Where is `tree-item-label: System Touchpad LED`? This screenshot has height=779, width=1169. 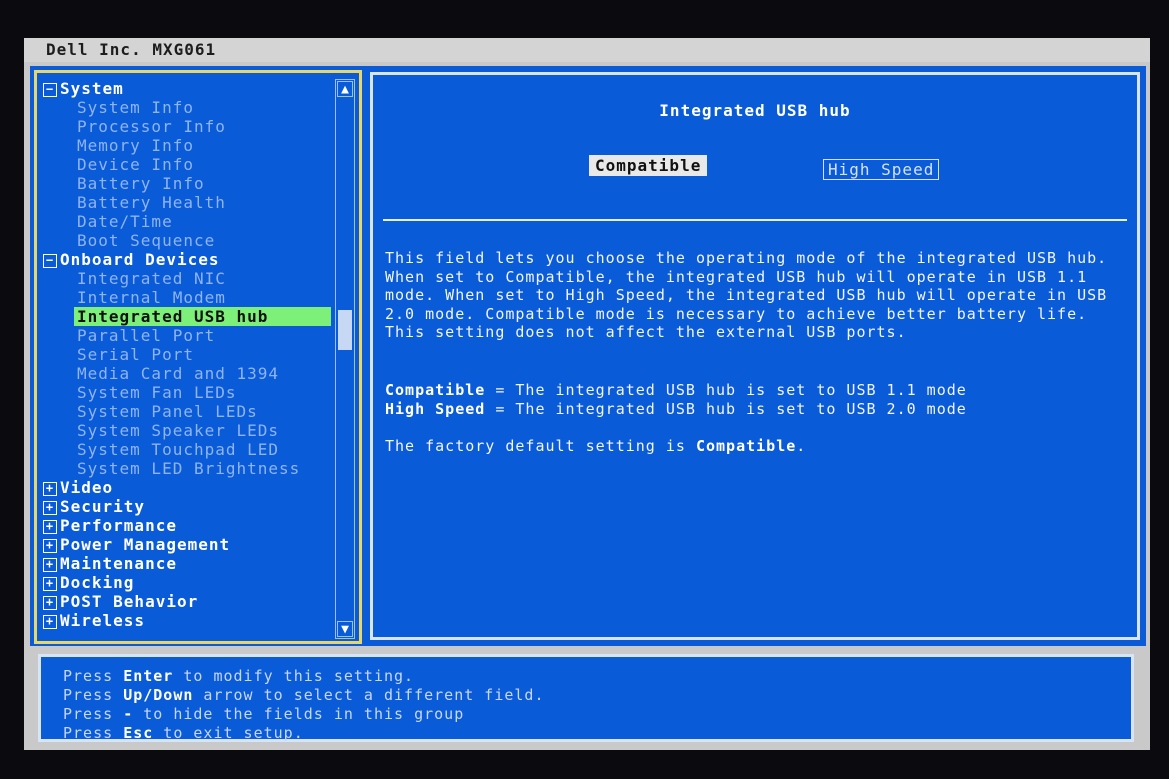
tree-item-label: System Touchpad LED is located at coordinates (178, 449).